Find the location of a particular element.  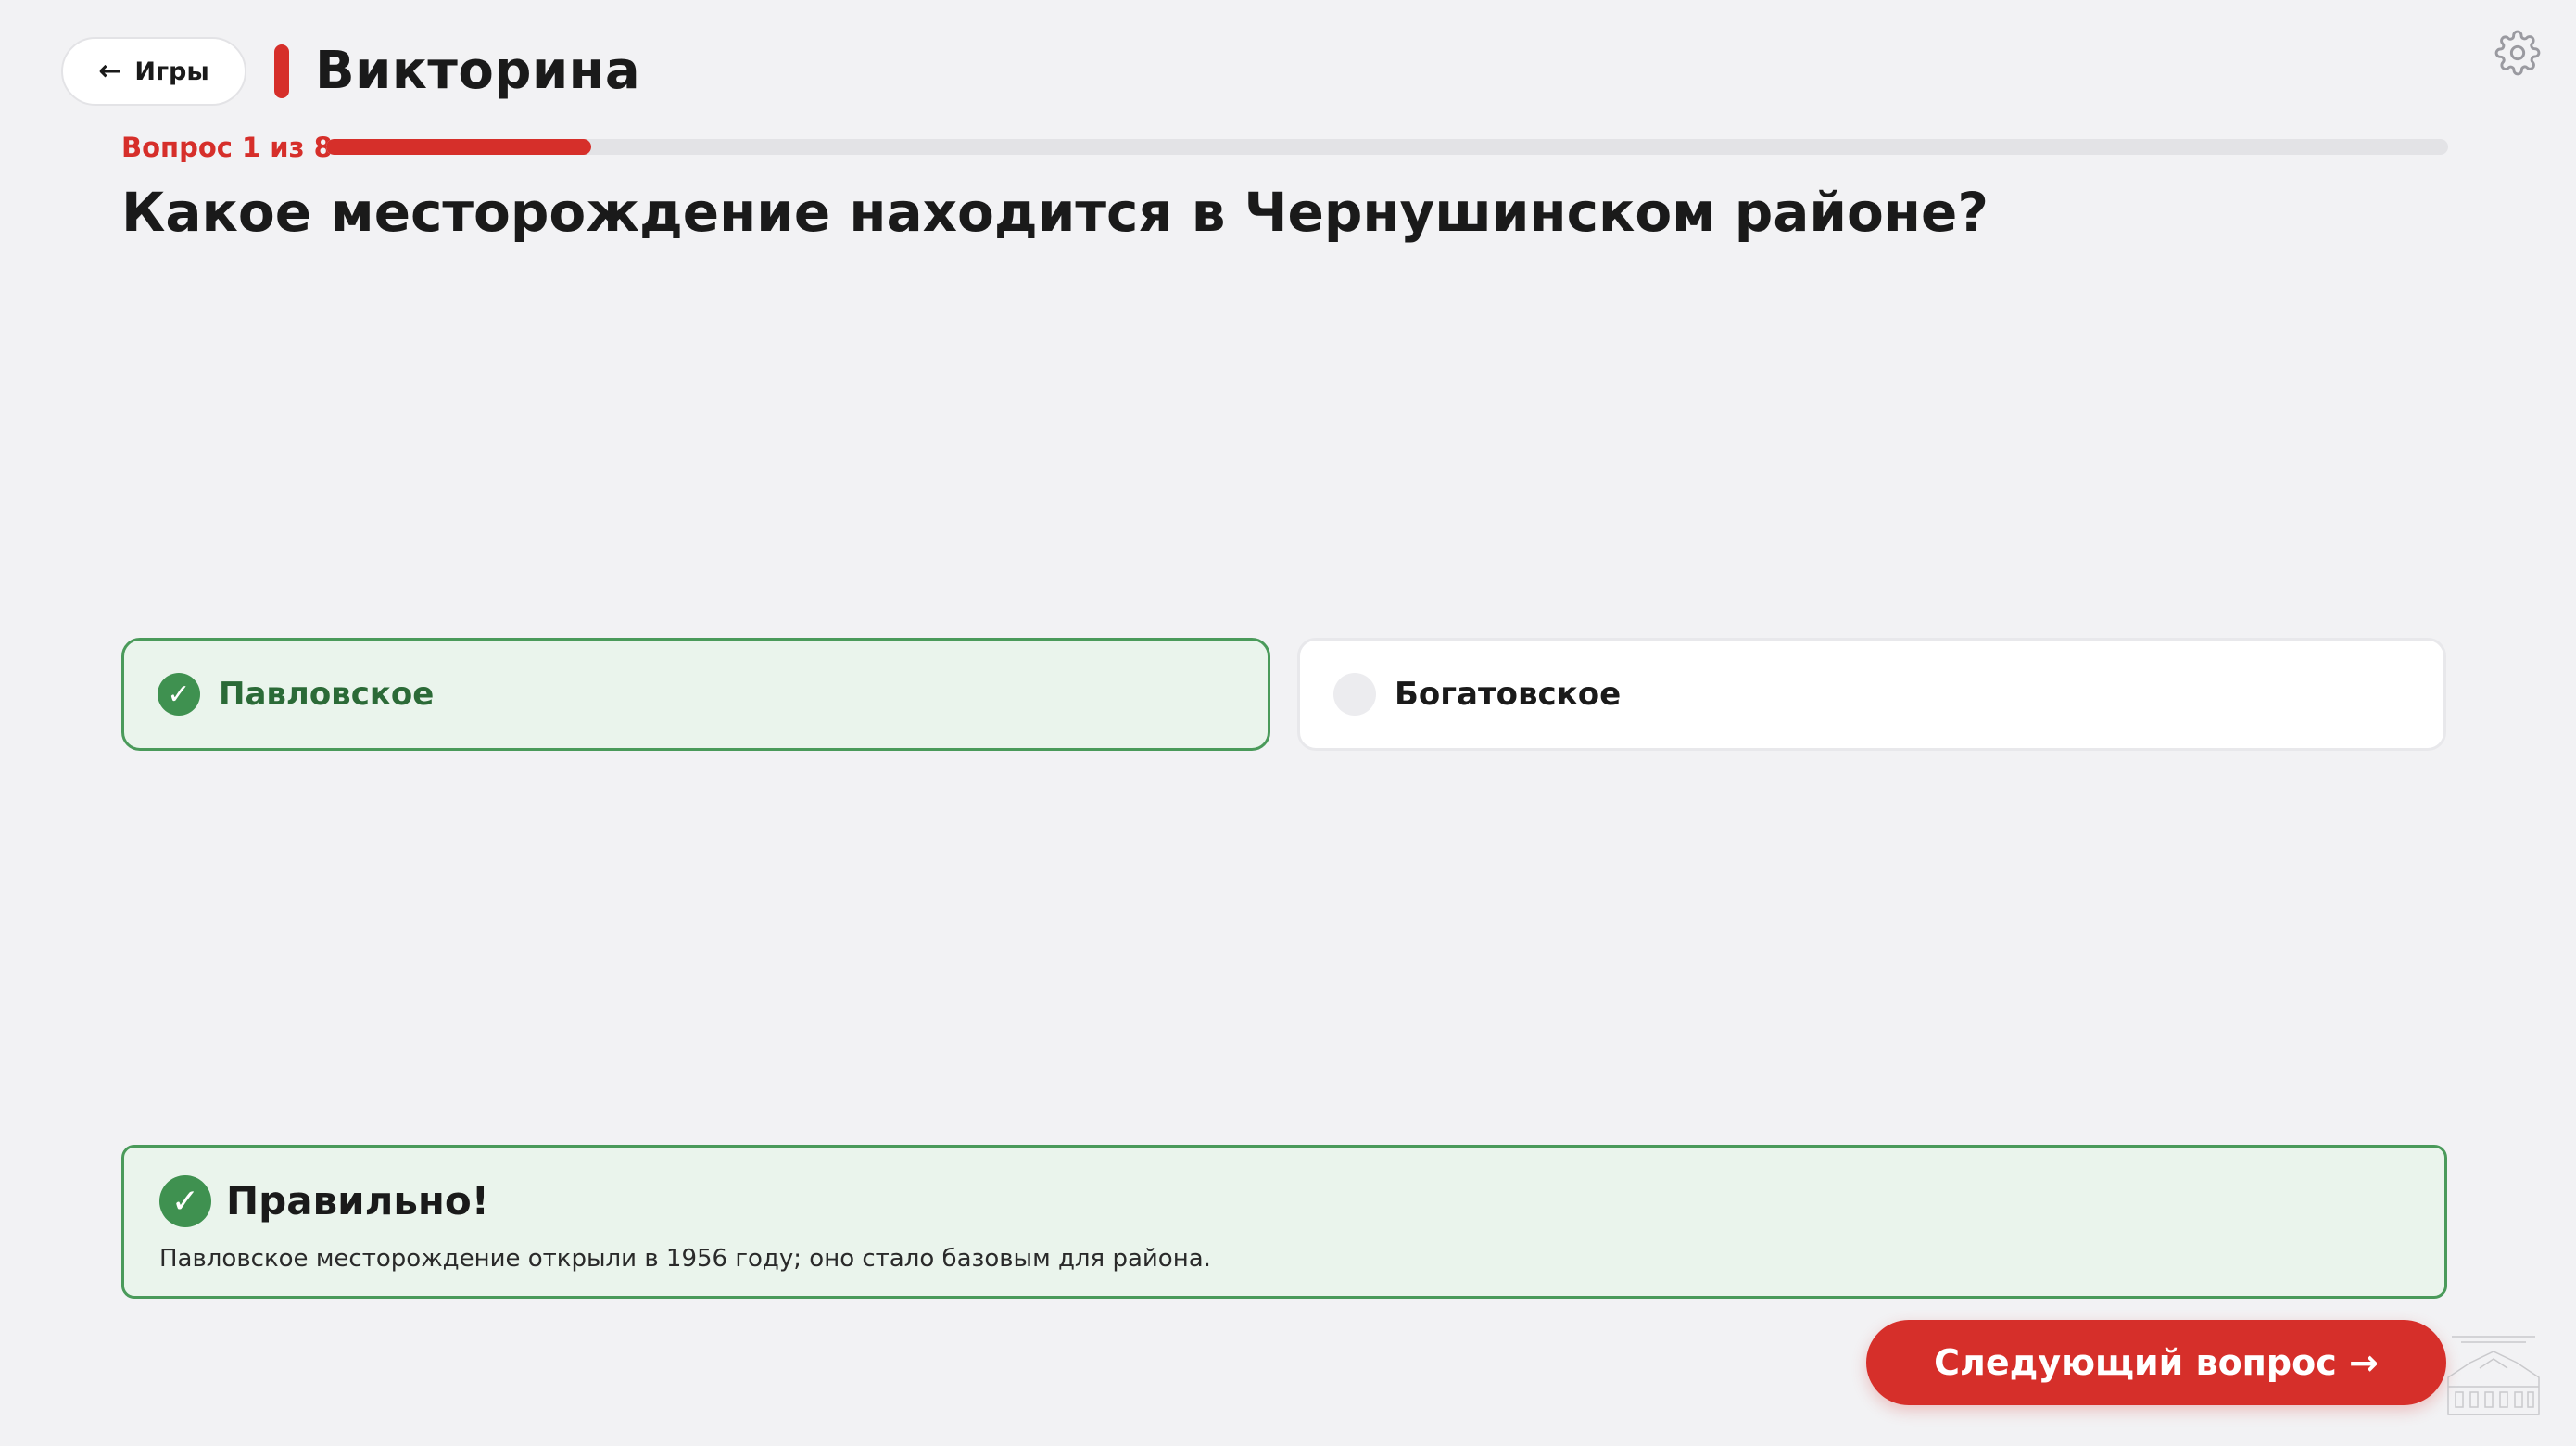

arrow-left-icon: ← is located at coordinates (110, 71).